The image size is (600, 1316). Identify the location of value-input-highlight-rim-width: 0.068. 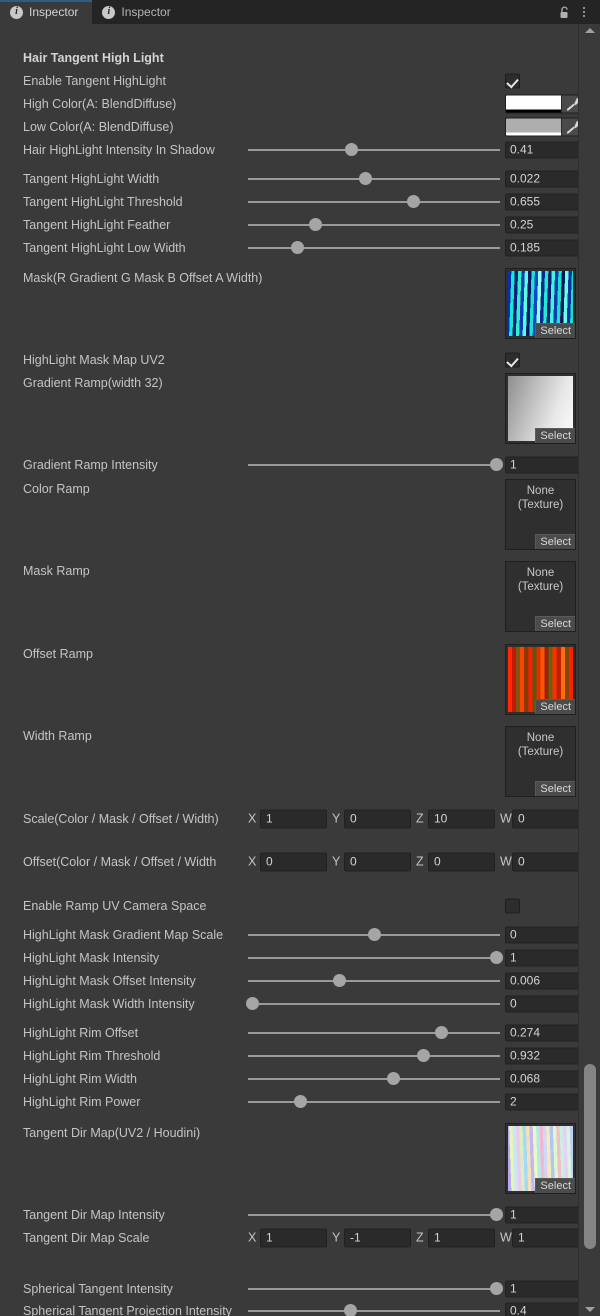
(544, 1078).